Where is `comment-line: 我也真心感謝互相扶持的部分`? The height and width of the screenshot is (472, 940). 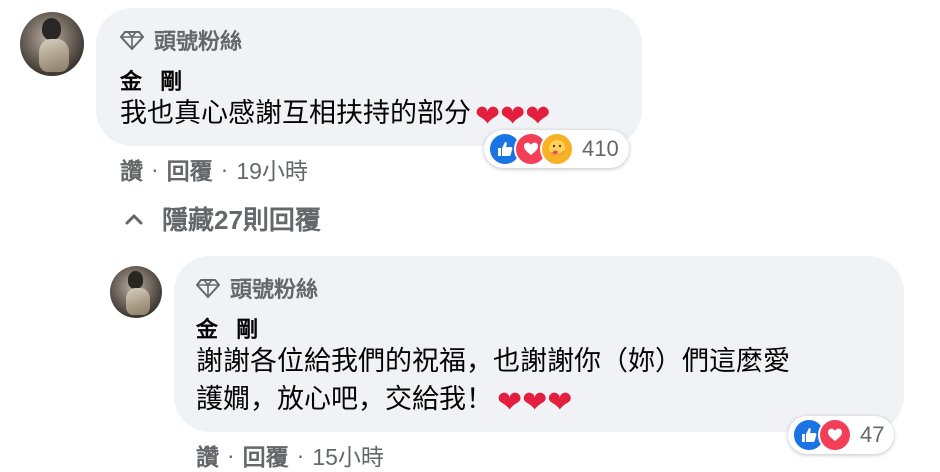
comment-line: 我也真心感謝互相扶持的部分 is located at coordinates (295, 113).